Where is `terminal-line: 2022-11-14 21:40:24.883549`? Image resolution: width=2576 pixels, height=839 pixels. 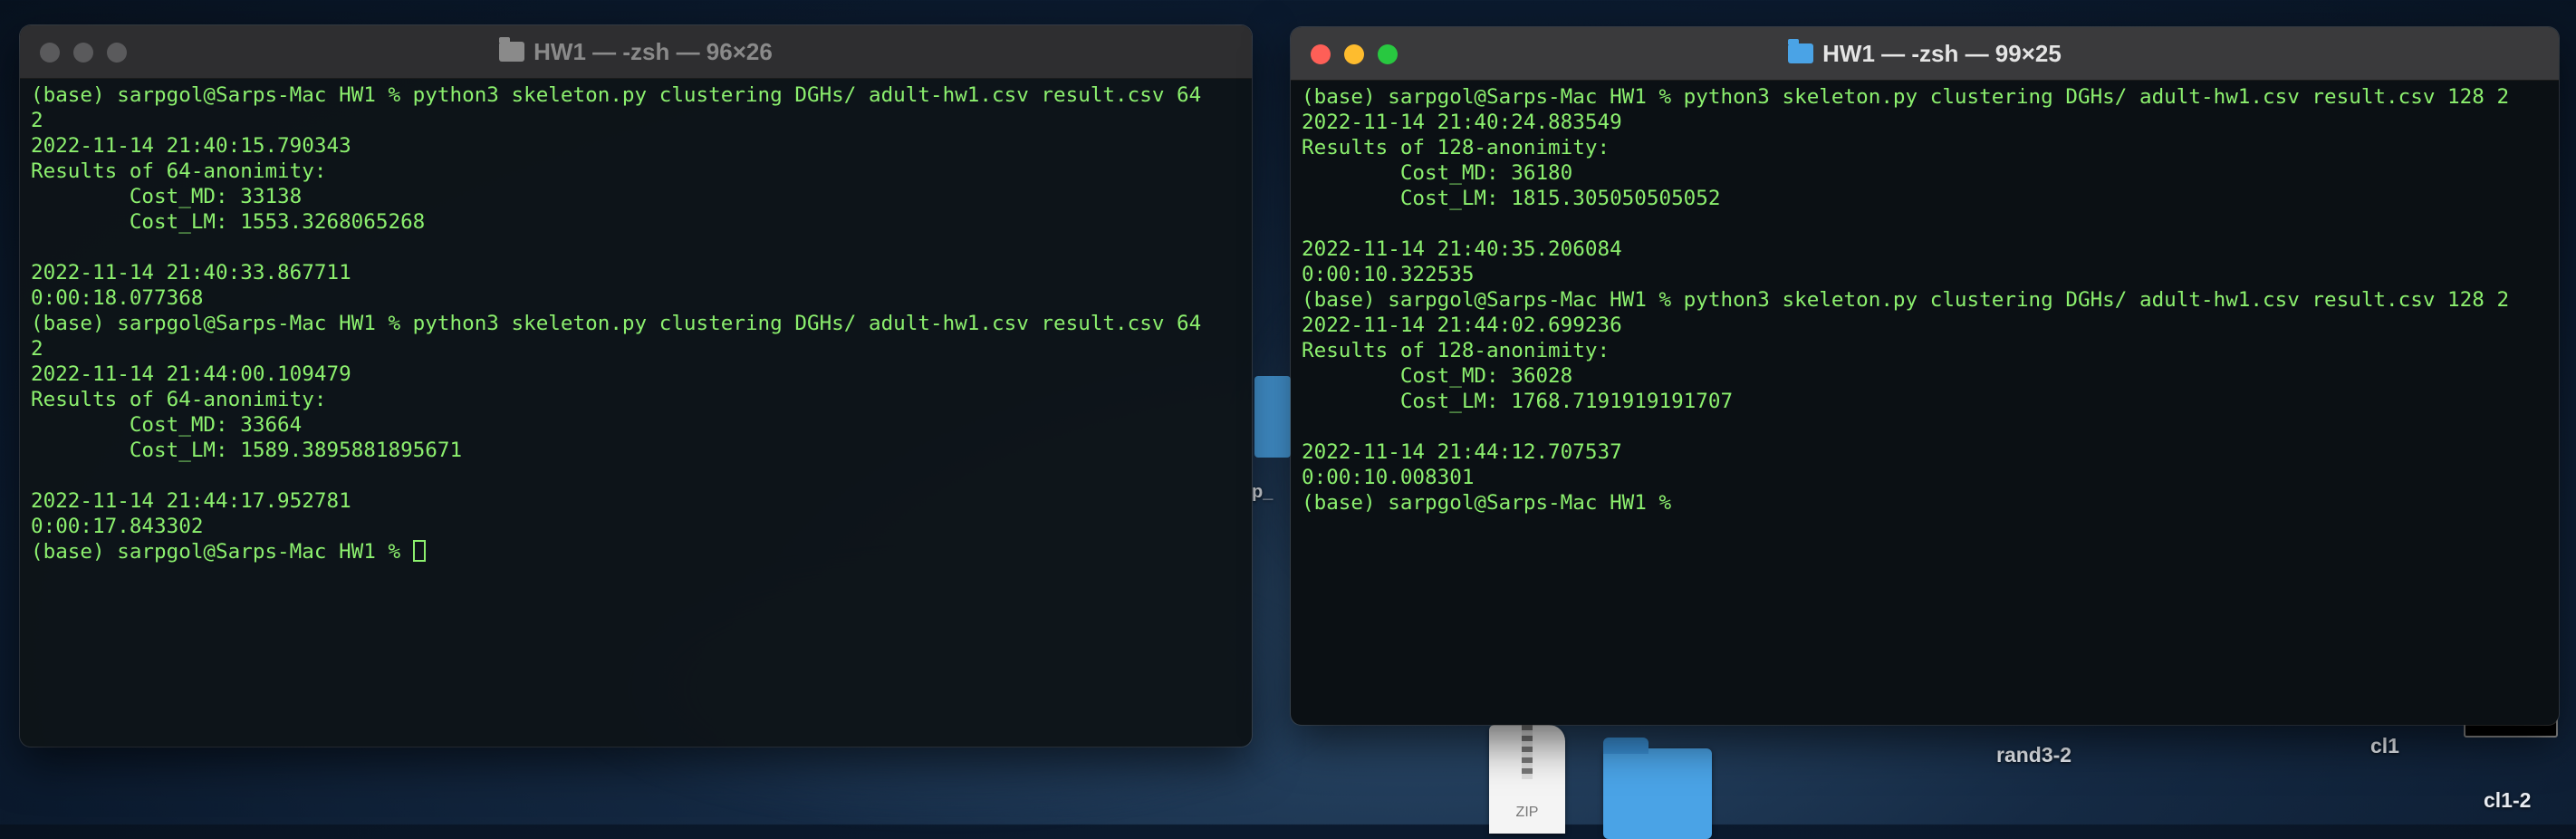
terminal-line: 2022-11-14 21:40:24.883549 is located at coordinates (1462, 122).